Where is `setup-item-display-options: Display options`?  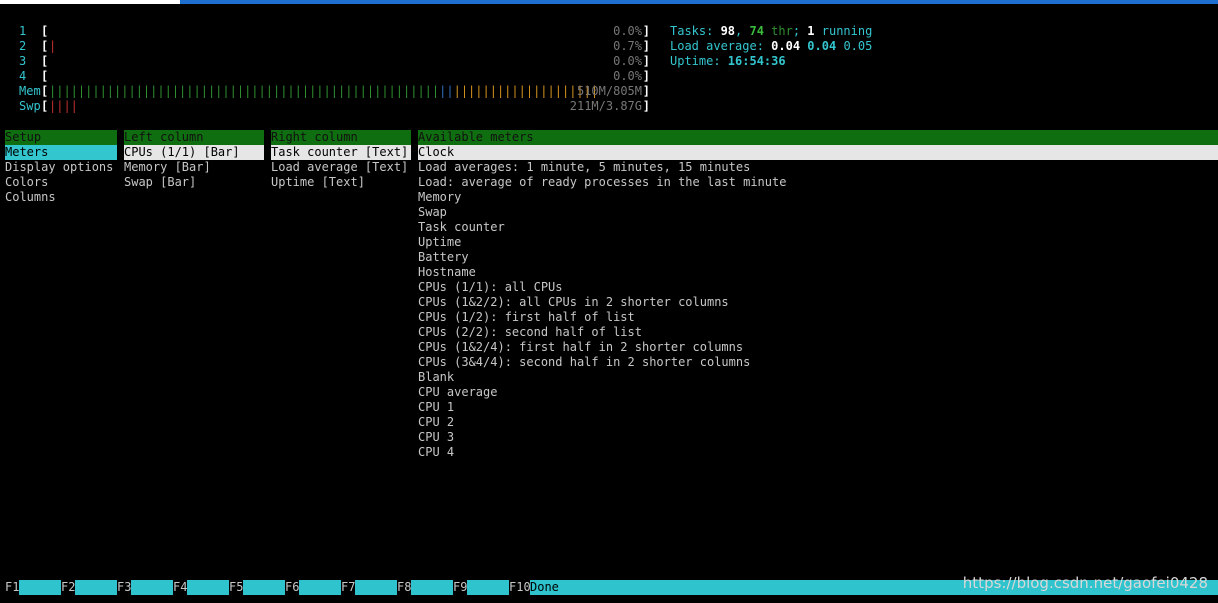 setup-item-display-options: Display options is located at coordinates (61, 167).